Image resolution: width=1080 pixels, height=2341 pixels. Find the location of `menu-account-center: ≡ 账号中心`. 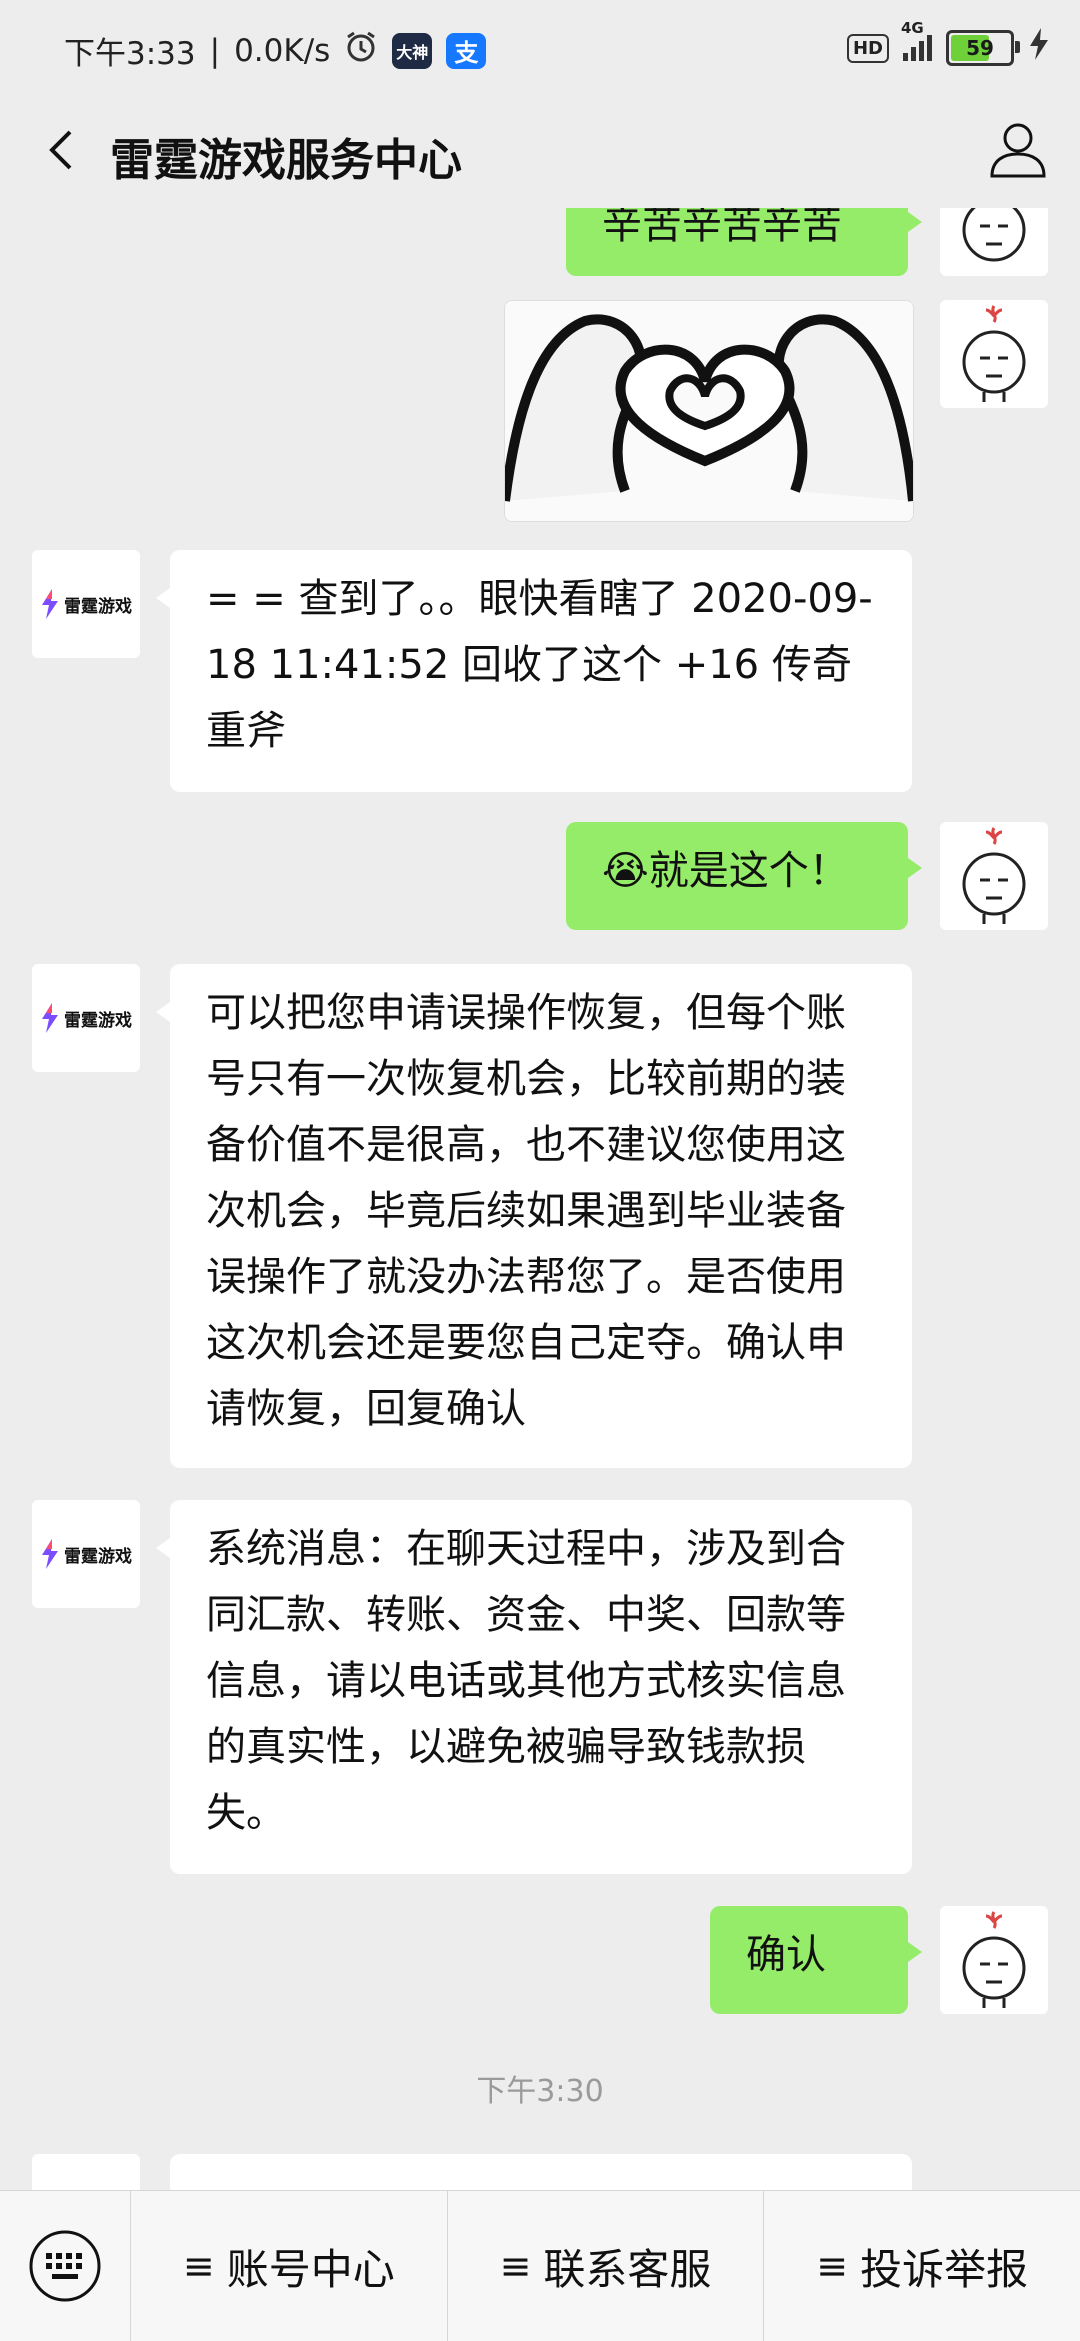

menu-account-center: ≡ 账号中心 is located at coordinates (288, 2266).